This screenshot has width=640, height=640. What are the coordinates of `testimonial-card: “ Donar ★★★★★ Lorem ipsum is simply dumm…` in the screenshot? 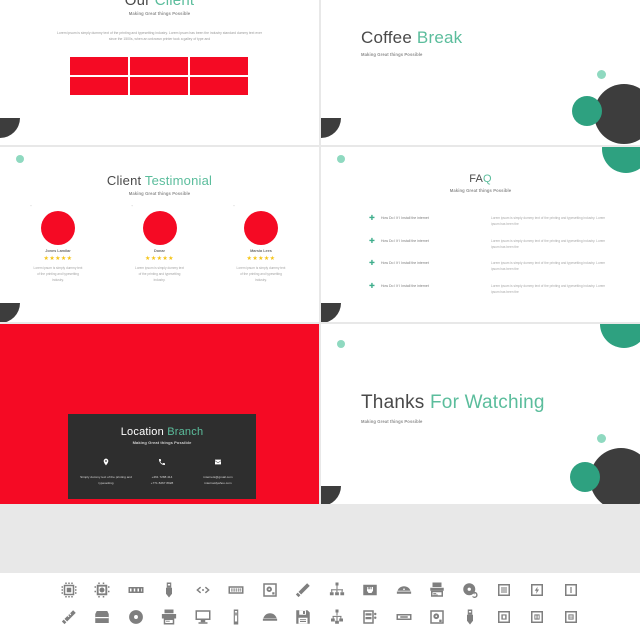 It's located at (160, 244).